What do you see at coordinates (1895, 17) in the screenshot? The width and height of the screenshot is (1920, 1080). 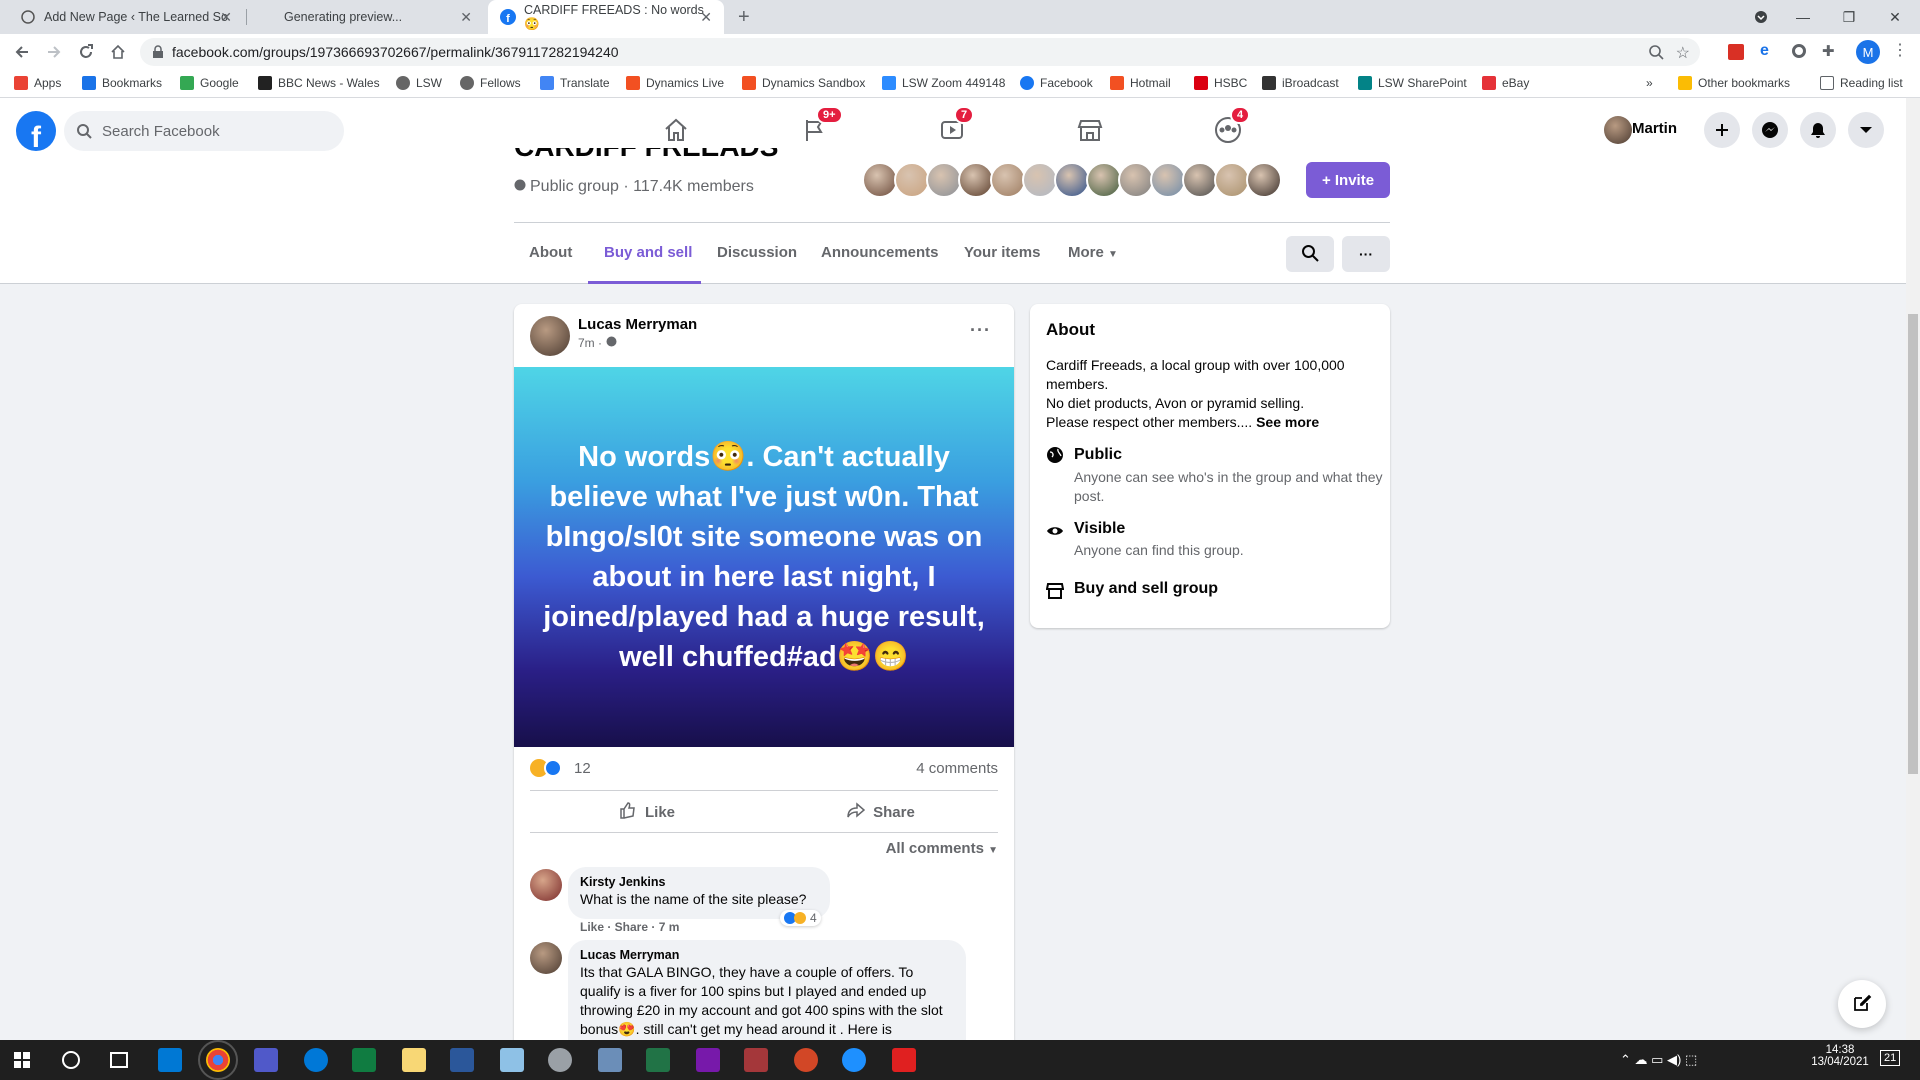 I see `close-window-icon: ✕` at bounding box center [1895, 17].